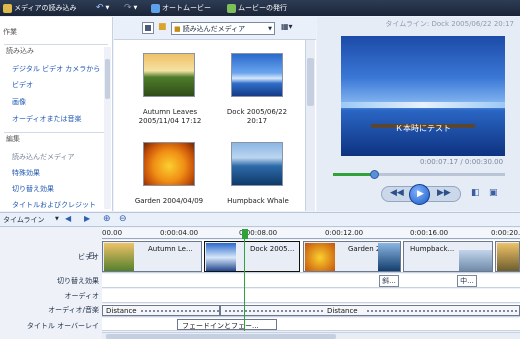 The image size is (520, 339). What do you see at coordinates (423, 96) in the screenshot?
I see `preview-screen: Ｋ本時にテスト` at bounding box center [423, 96].